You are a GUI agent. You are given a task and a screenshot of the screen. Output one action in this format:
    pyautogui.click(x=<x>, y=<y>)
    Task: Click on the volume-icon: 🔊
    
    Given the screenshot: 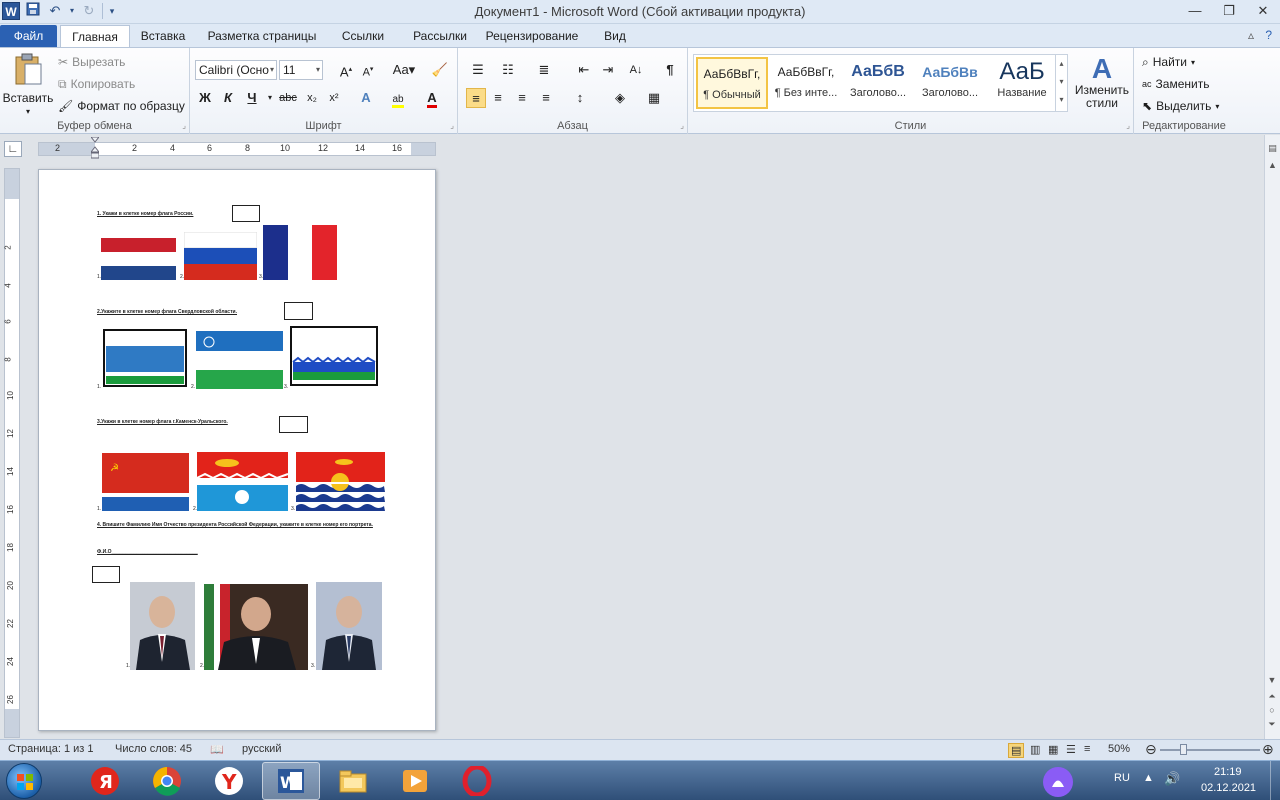 What is the action you would take?
    pyautogui.click(x=1172, y=779)
    